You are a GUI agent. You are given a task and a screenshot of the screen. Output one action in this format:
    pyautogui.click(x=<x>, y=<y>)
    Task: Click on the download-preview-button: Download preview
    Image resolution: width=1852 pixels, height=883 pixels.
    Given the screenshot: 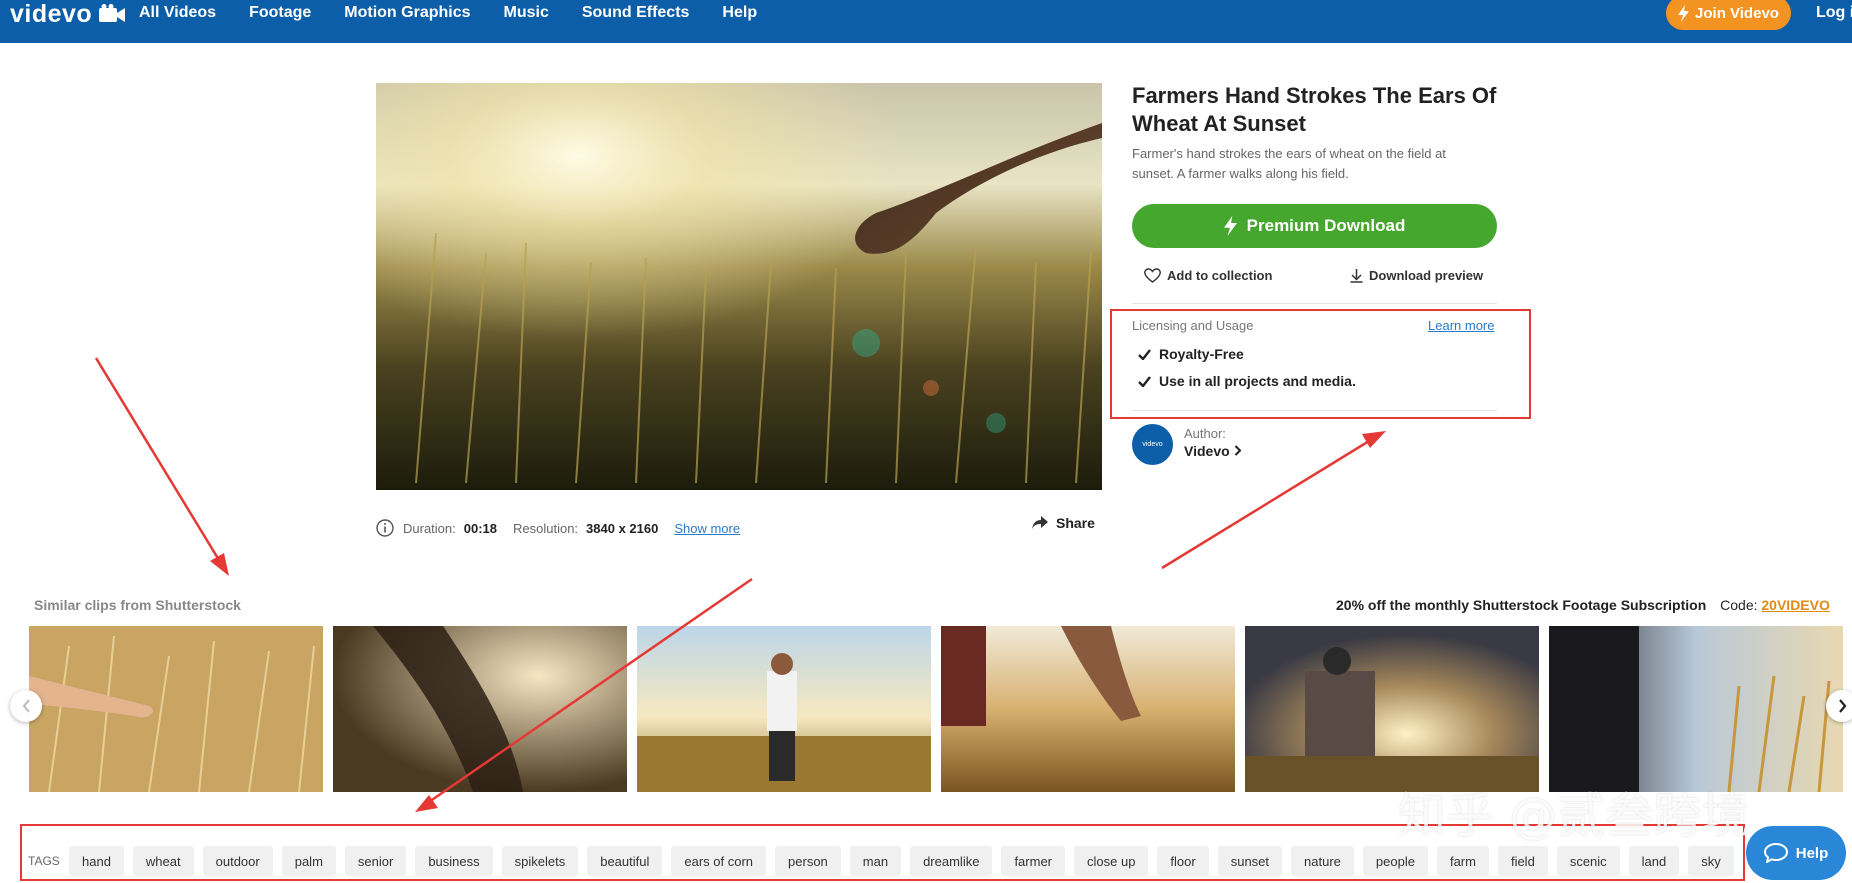 What is the action you would take?
    pyautogui.click(x=1416, y=275)
    